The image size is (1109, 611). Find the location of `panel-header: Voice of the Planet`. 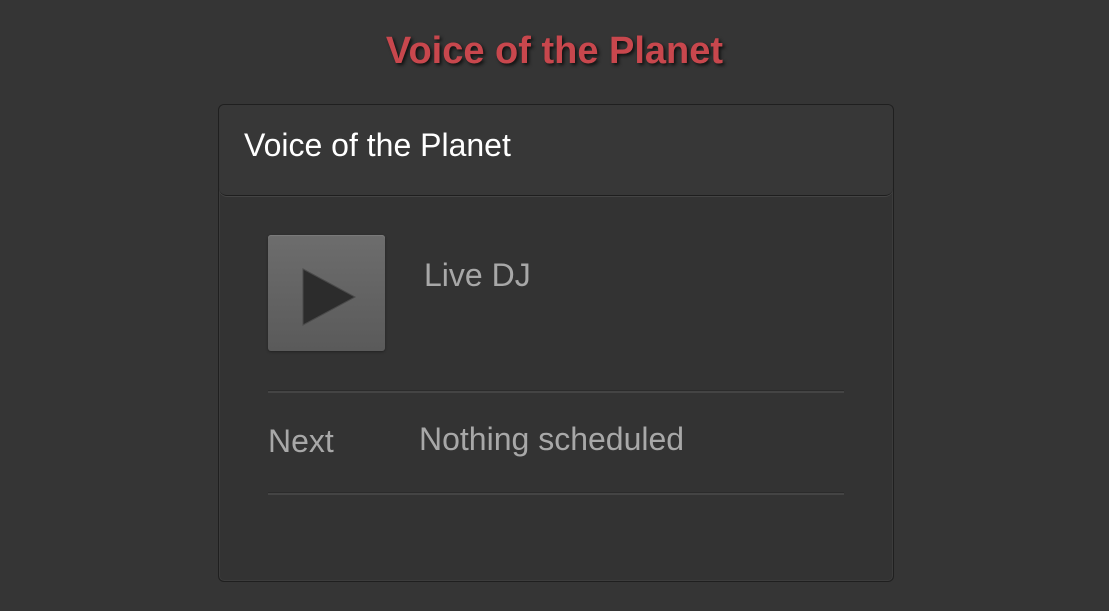

panel-header: Voice of the Planet is located at coordinates (556, 150).